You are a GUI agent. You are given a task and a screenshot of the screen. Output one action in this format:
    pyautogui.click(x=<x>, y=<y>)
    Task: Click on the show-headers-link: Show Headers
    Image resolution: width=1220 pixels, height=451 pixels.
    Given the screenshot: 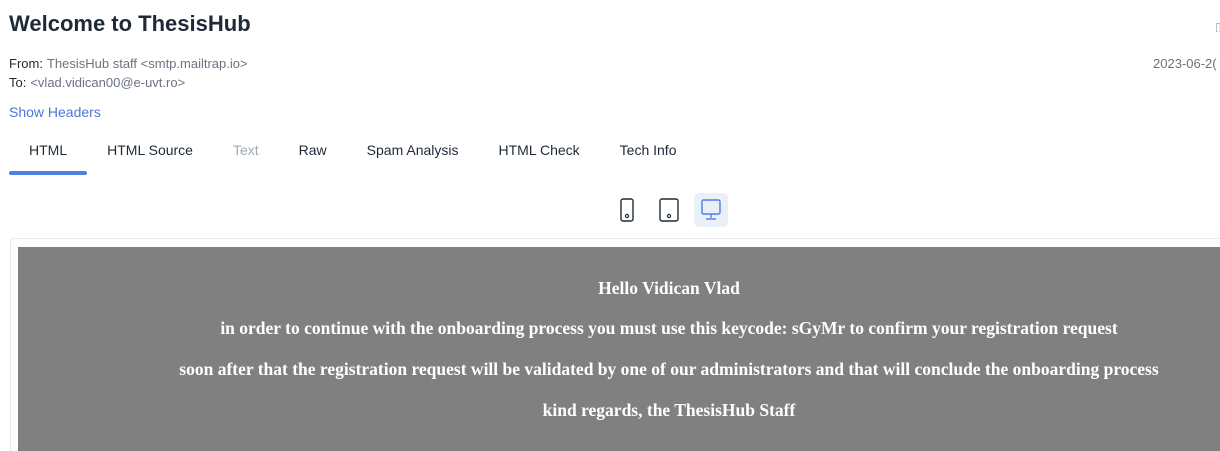 What is the action you would take?
    pyautogui.click(x=55, y=112)
    